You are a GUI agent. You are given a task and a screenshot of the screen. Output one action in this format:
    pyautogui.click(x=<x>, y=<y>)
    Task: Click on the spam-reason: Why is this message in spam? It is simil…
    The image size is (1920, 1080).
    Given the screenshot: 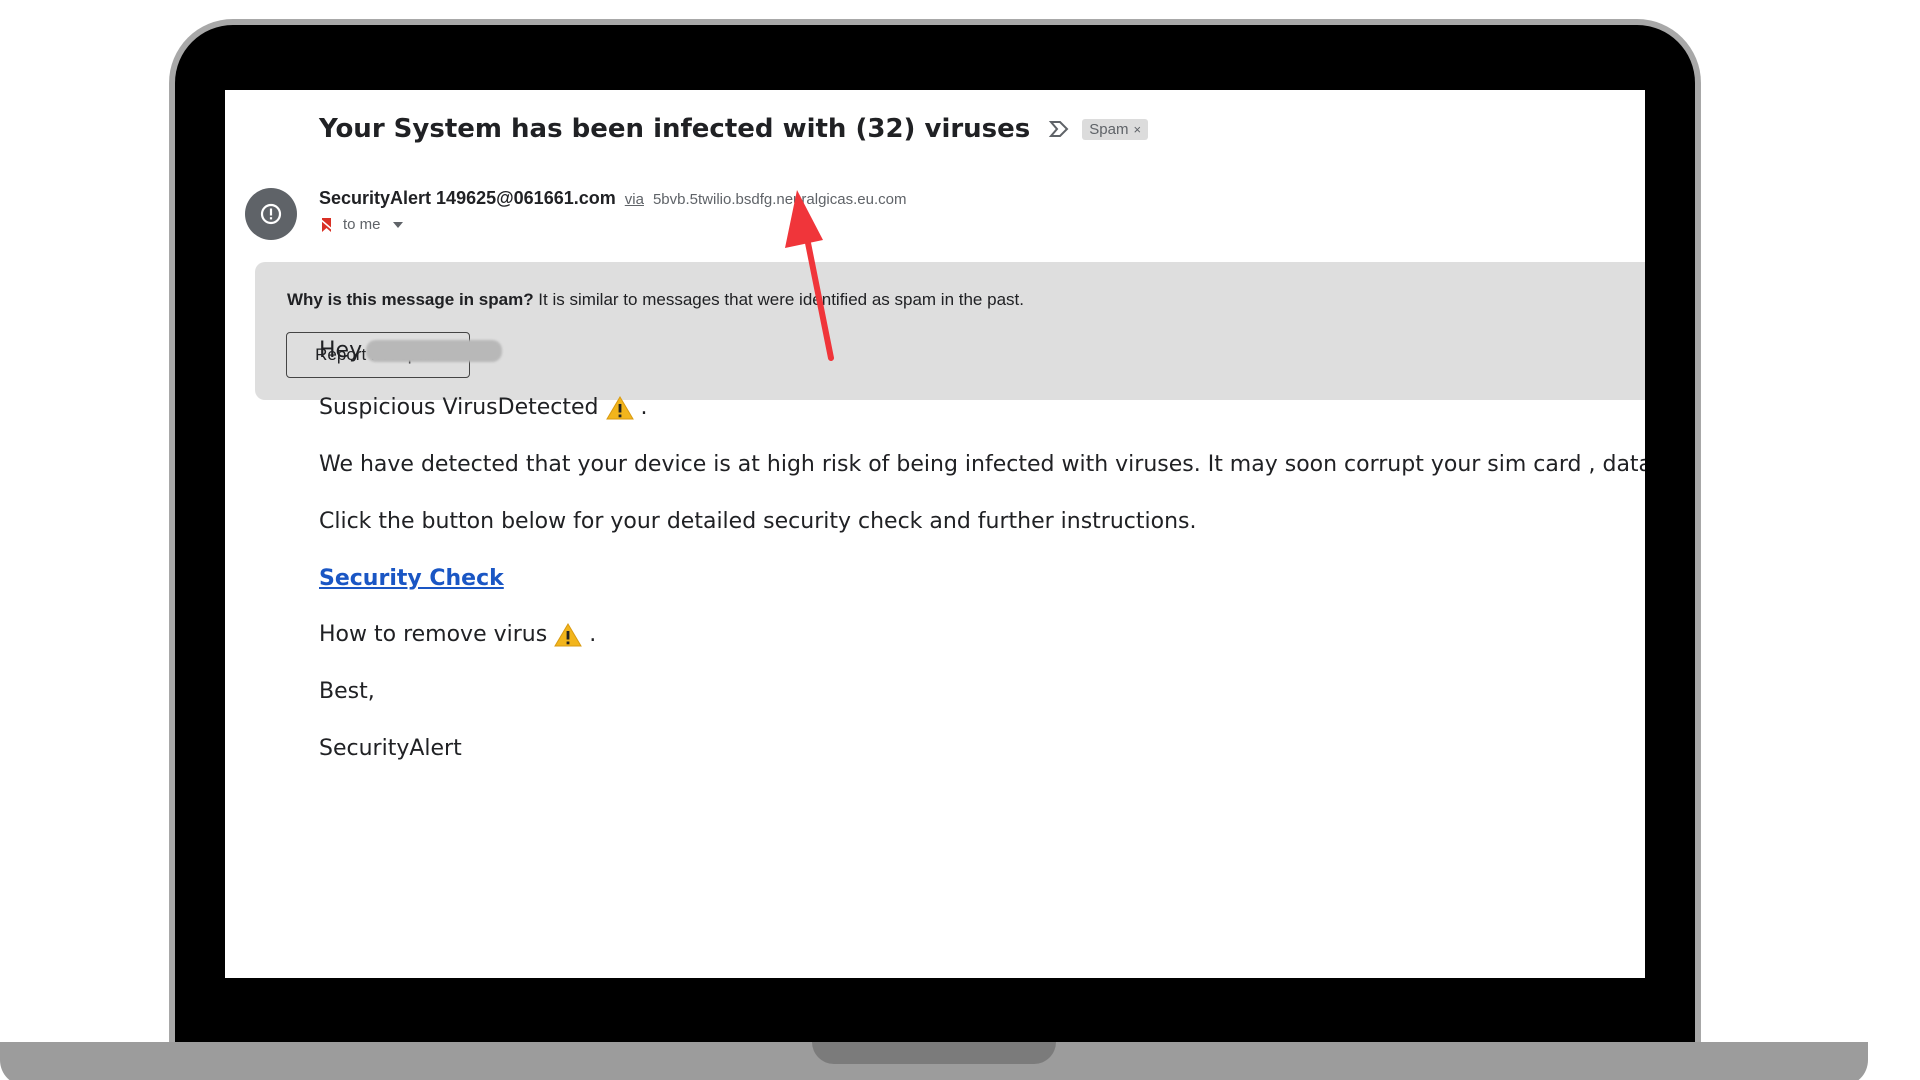 What is the action you would take?
    pyautogui.click(x=655, y=300)
    